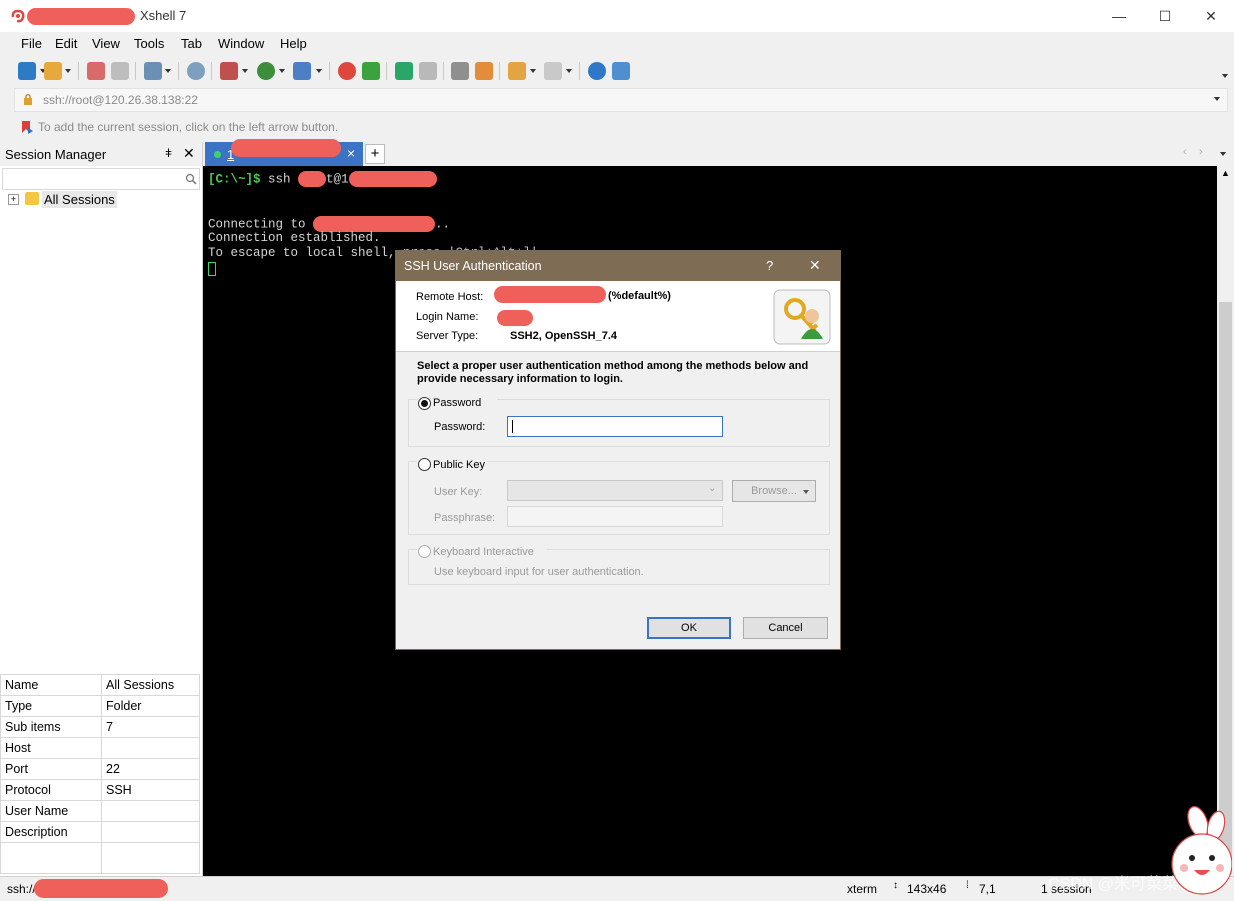 The height and width of the screenshot is (901, 1234). Describe the element at coordinates (428, 71) in the screenshot. I see `lock-icon` at that location.